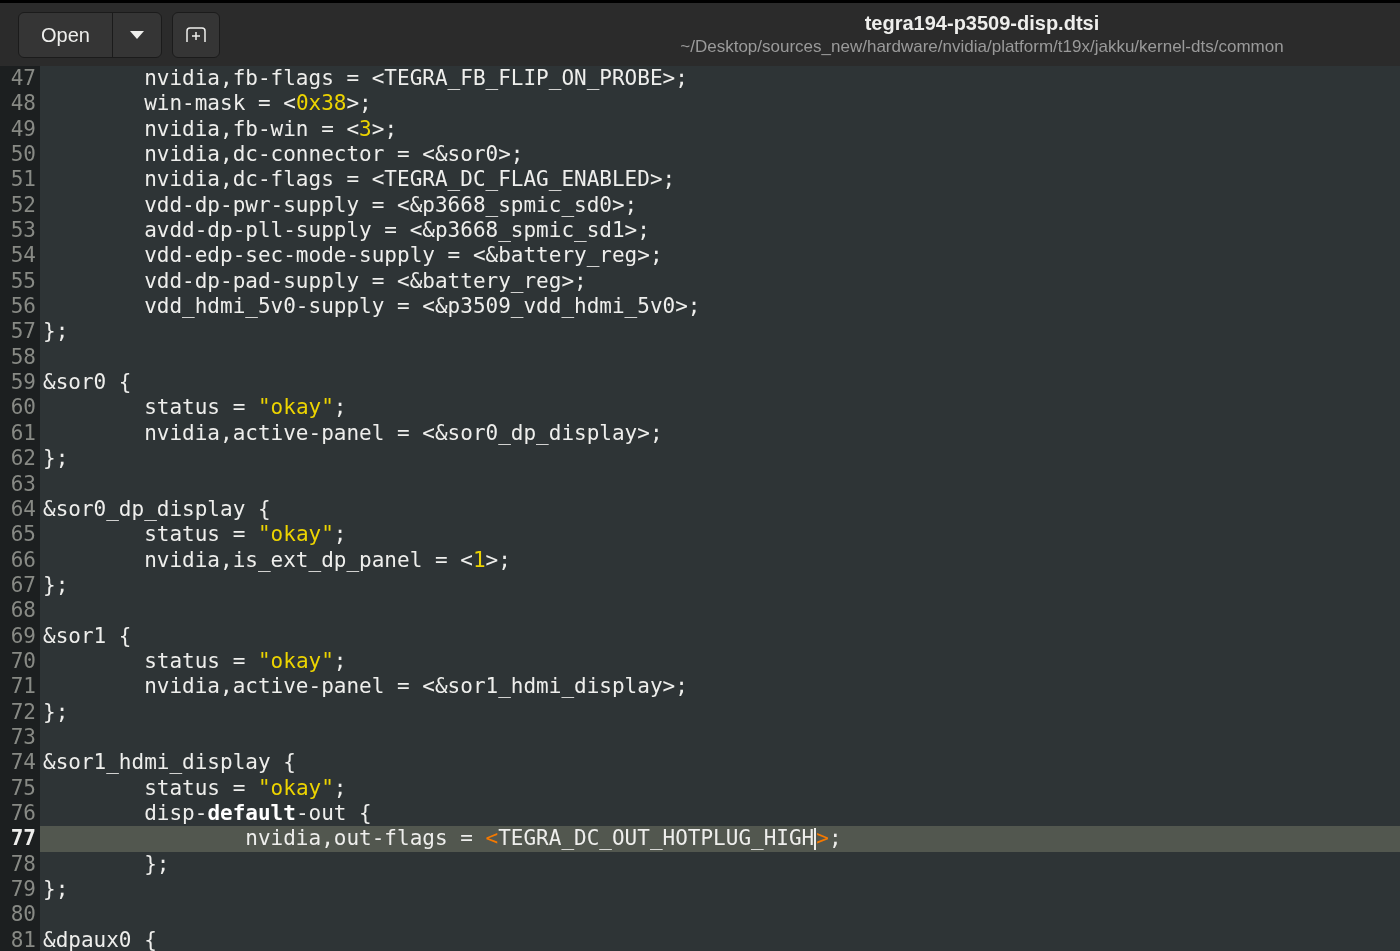 The height and width of the screenshot is (951, 1400). Describe the element at coordinates (20, 256) in the screenshot. I see `line-number: 54` at that location.